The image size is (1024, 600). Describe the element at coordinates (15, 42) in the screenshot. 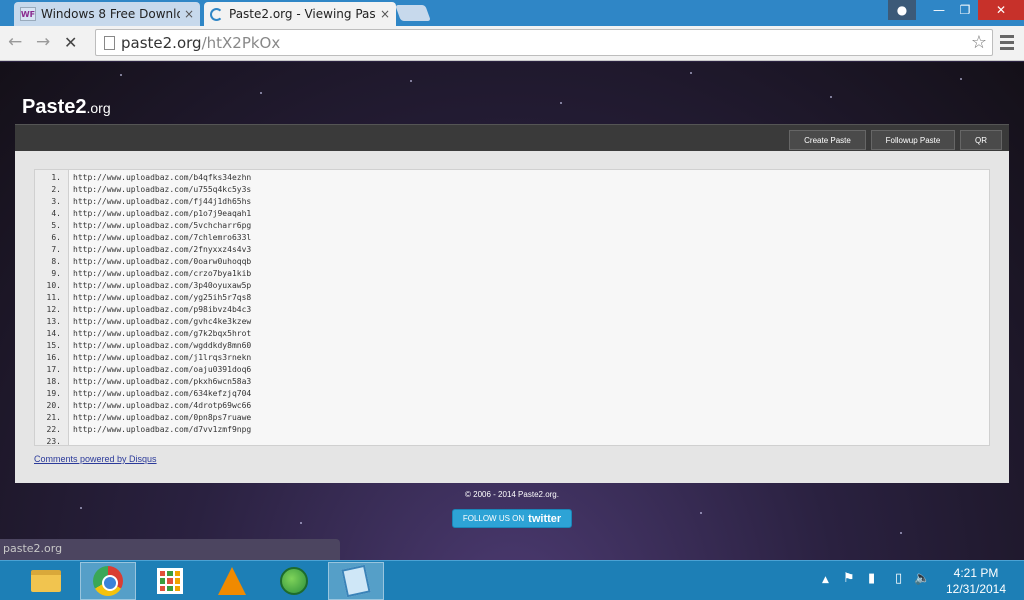

I see `back-button: ←` at that location.